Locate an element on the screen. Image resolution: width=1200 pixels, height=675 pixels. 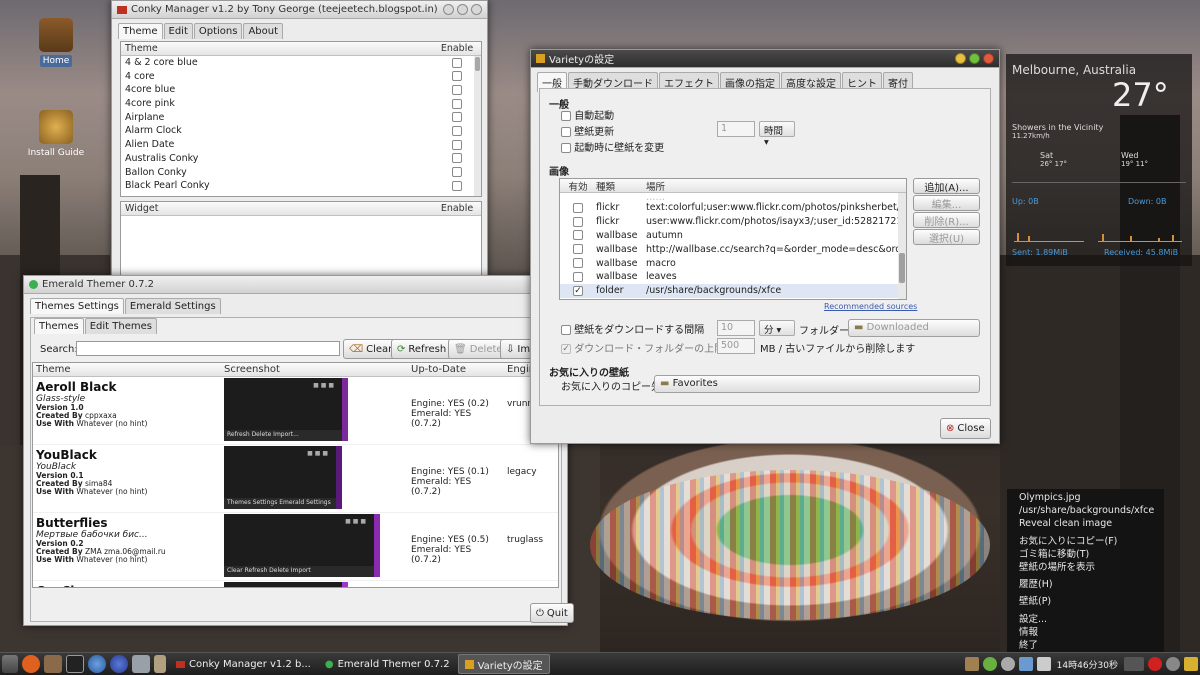
workspace-switcher is located at coordinates (1134, 664).